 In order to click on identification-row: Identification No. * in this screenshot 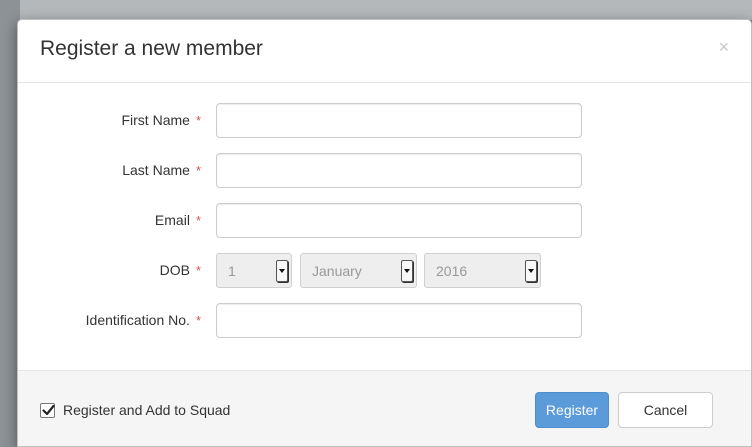, I will do `click(384, 321)`.